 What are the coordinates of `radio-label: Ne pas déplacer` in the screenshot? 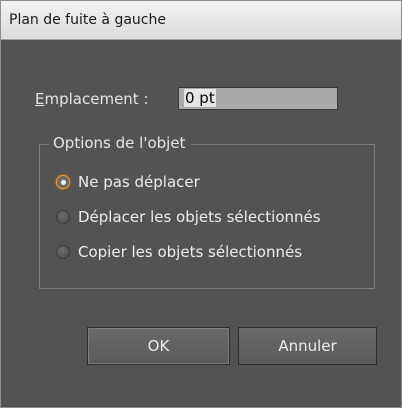 It's located at (139, 182).